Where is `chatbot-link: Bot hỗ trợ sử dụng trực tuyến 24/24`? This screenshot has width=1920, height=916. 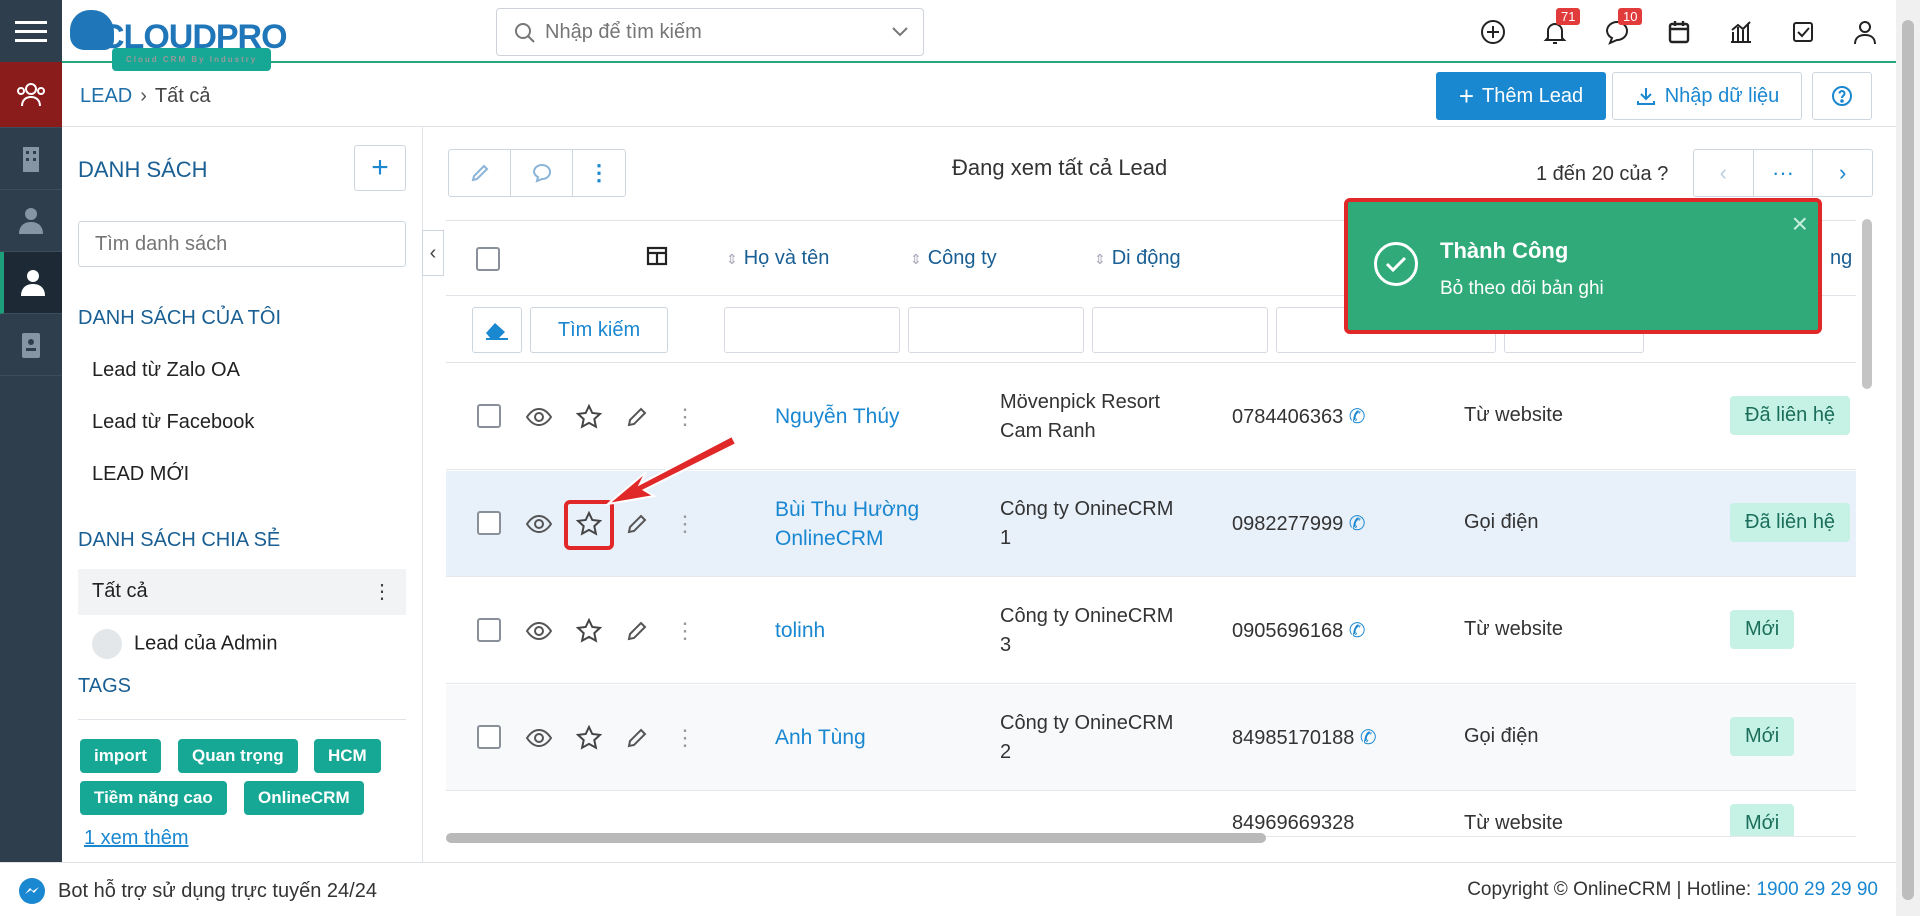 chatbot-link: Bot hỗ trợ sử dụng trực tuyến 24/24 is located at coordinates (197, 891).